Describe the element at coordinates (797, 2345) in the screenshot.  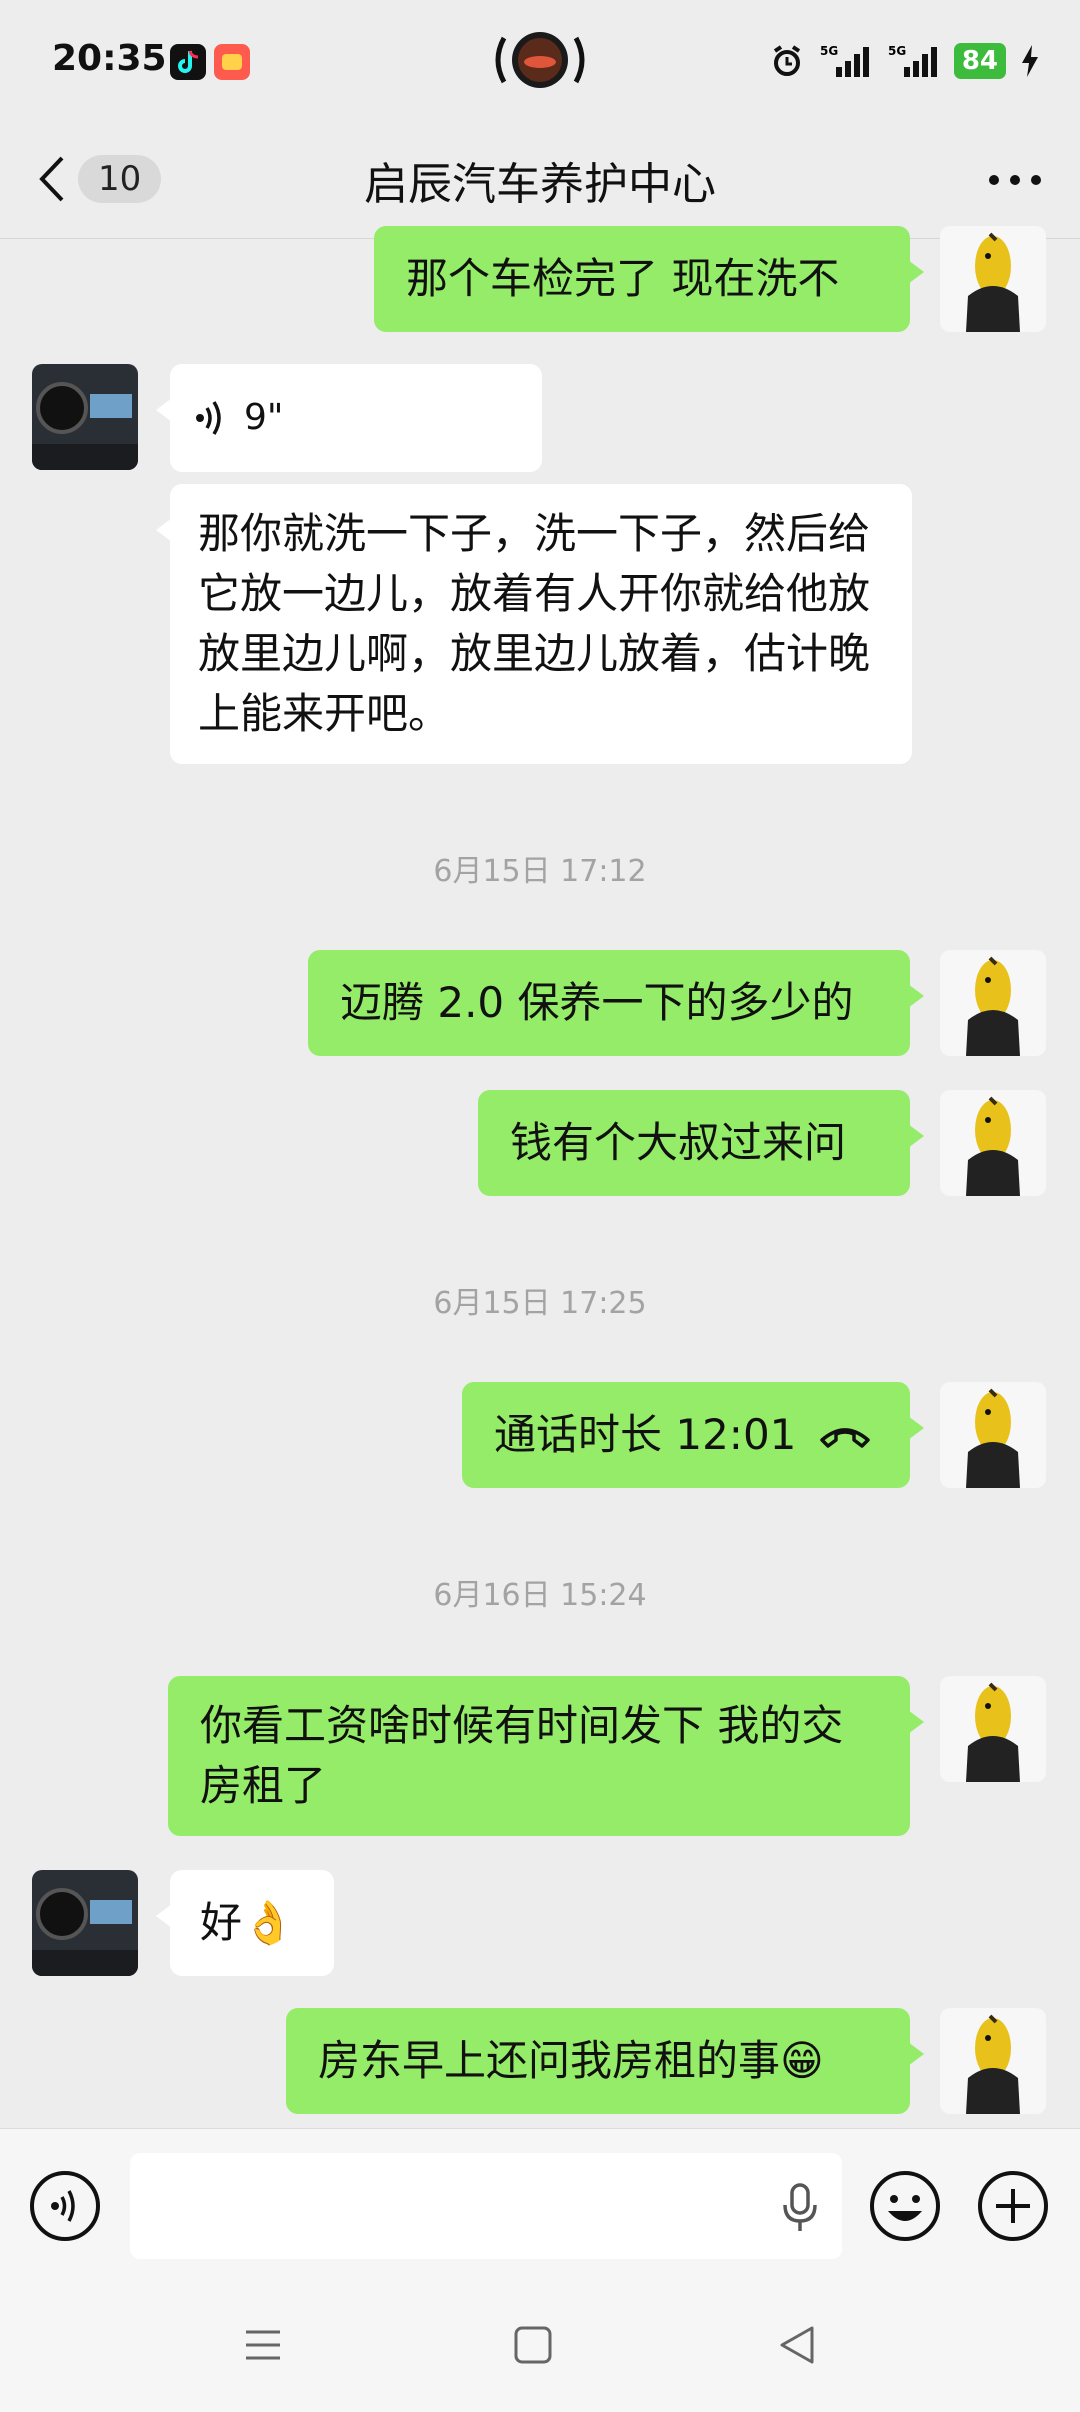
I see `back-nav-icon` at that location.